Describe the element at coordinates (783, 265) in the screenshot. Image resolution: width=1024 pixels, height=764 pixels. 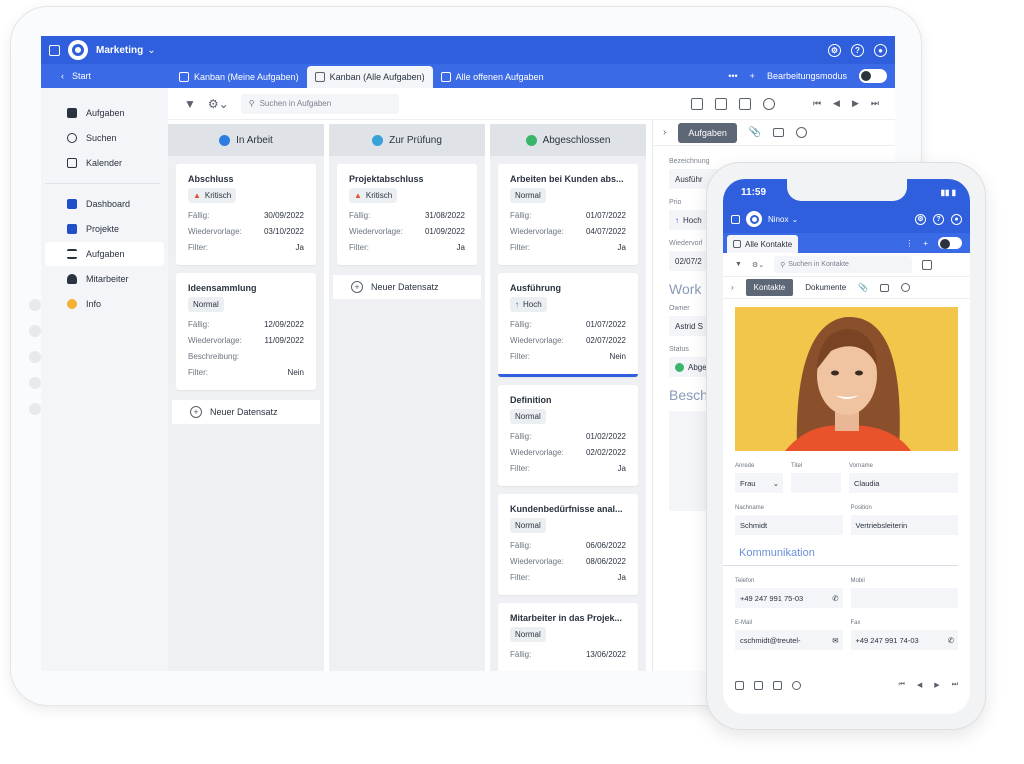
I see `search-icon: ⚲` at that location.